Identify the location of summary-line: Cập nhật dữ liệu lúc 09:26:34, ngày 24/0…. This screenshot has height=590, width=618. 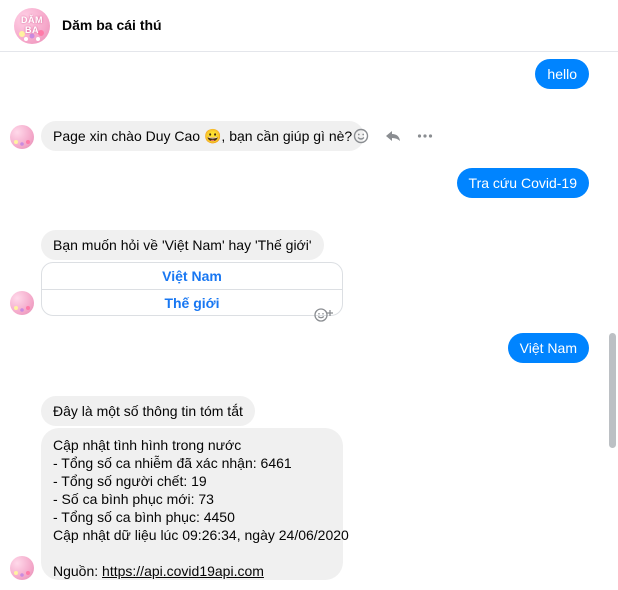
(201, 535).